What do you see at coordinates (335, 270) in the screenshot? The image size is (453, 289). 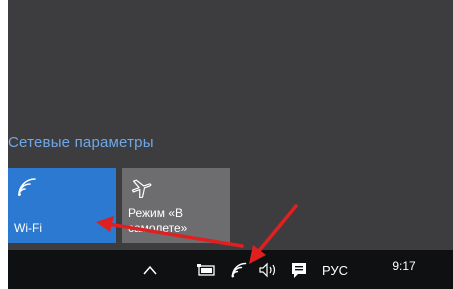 I see `language-indicator: РУС` at bounding box center [335, 270].